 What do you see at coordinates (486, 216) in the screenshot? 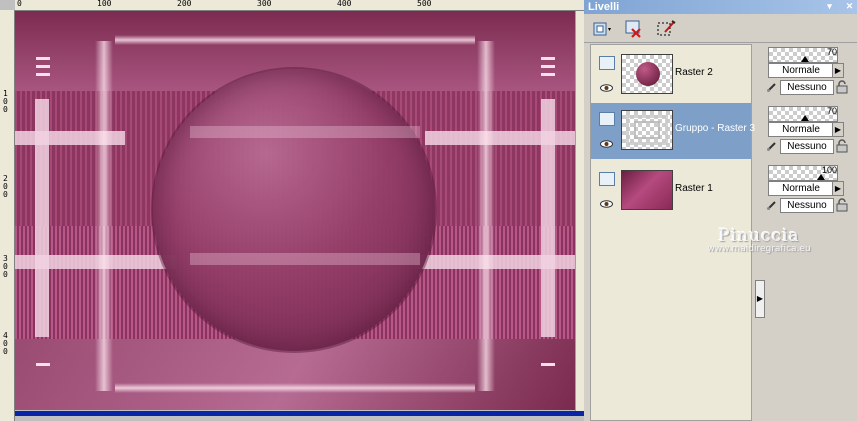
I see `right-soft-stripe` at bounding box center [486, 216].